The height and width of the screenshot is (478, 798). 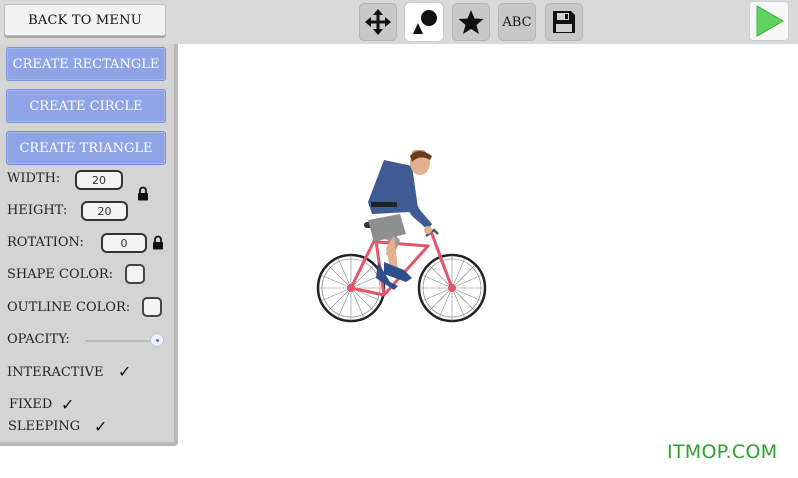 I want to click on text-tool-button: ABC, so click(x=517, y=22).